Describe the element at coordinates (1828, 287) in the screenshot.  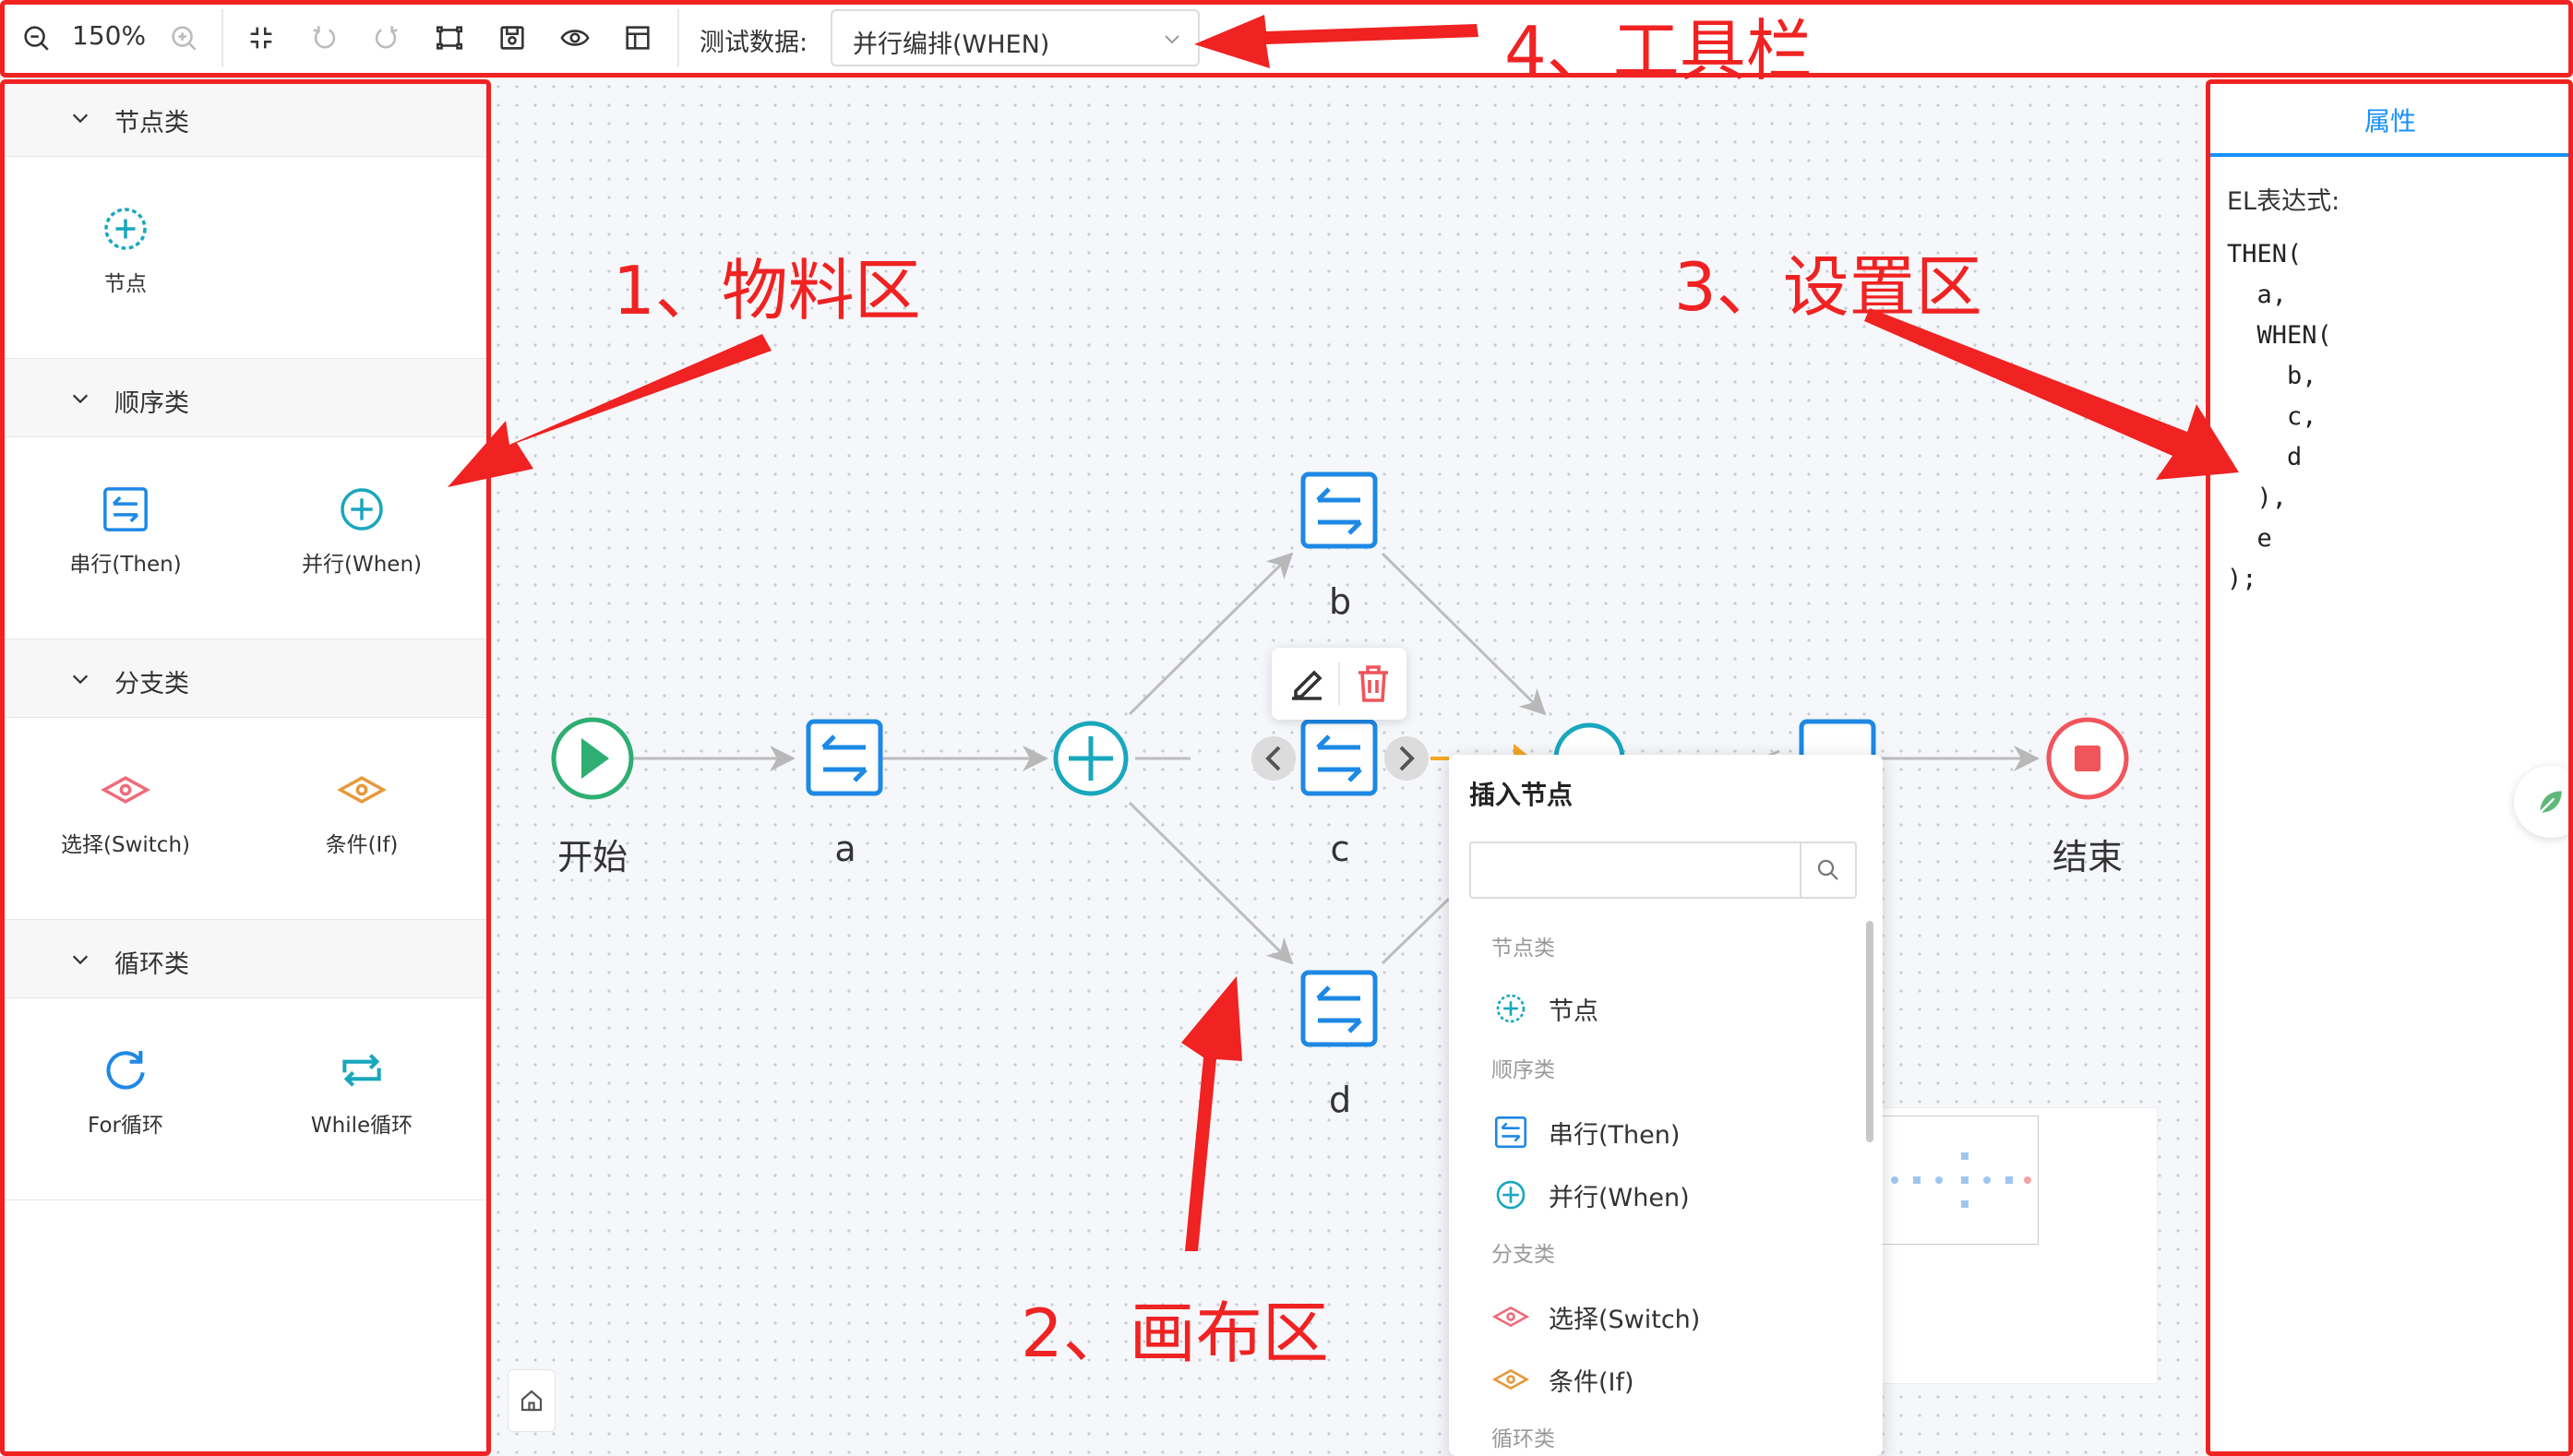
I see `annotation-settings: 3、设置区` at that location.